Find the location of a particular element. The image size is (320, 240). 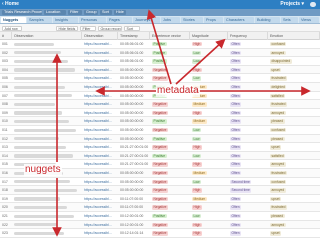

view-group: Group is located at coordinates (91, 12).